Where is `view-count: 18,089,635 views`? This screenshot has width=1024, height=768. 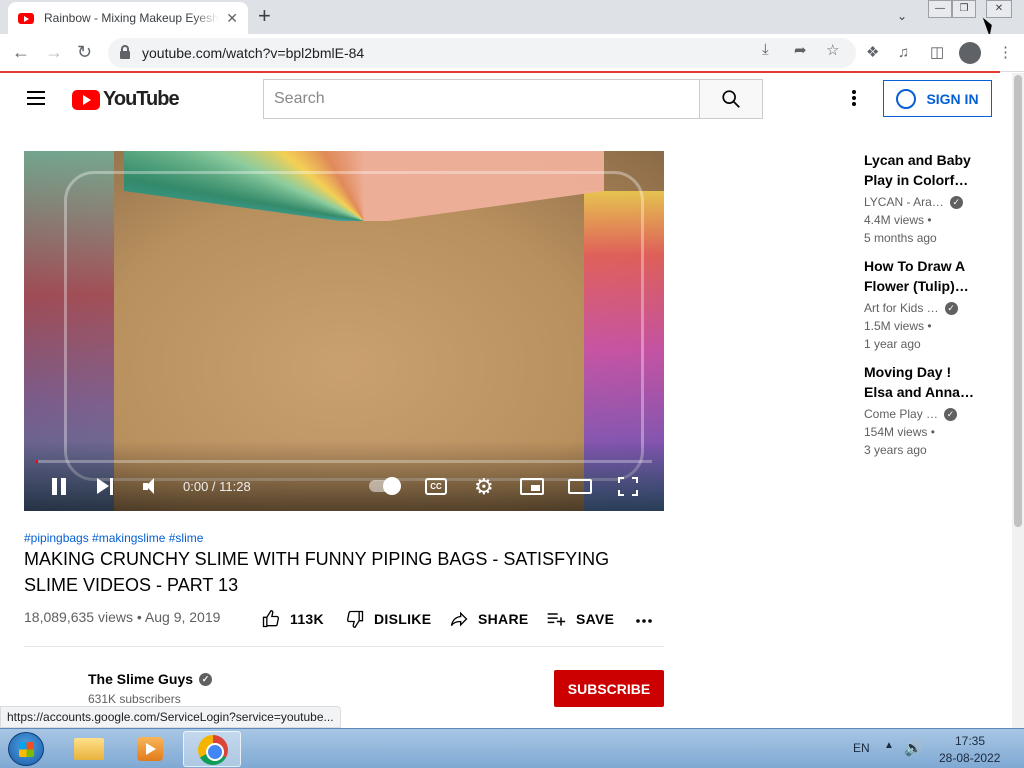 view-count: 18,089,635 views is located at coordinates (78, 617).